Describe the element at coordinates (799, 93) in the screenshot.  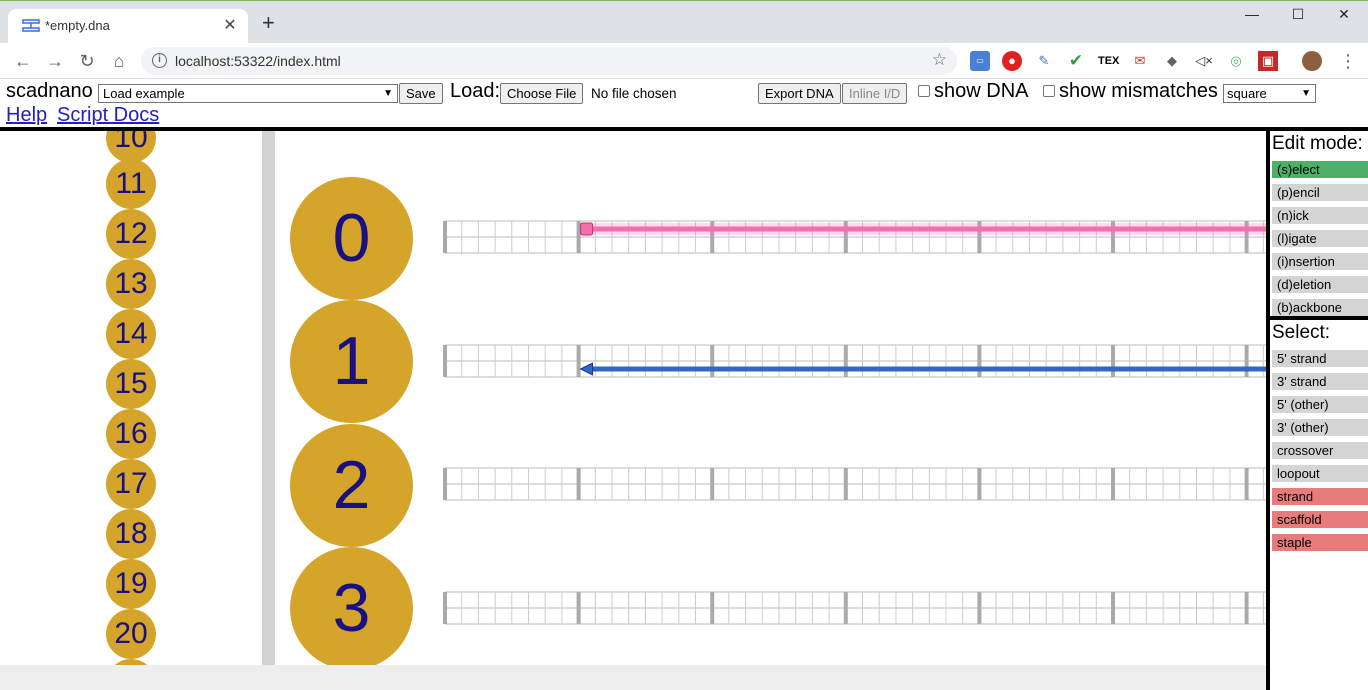
I see `export-dna-button: Export DNA` at that location.